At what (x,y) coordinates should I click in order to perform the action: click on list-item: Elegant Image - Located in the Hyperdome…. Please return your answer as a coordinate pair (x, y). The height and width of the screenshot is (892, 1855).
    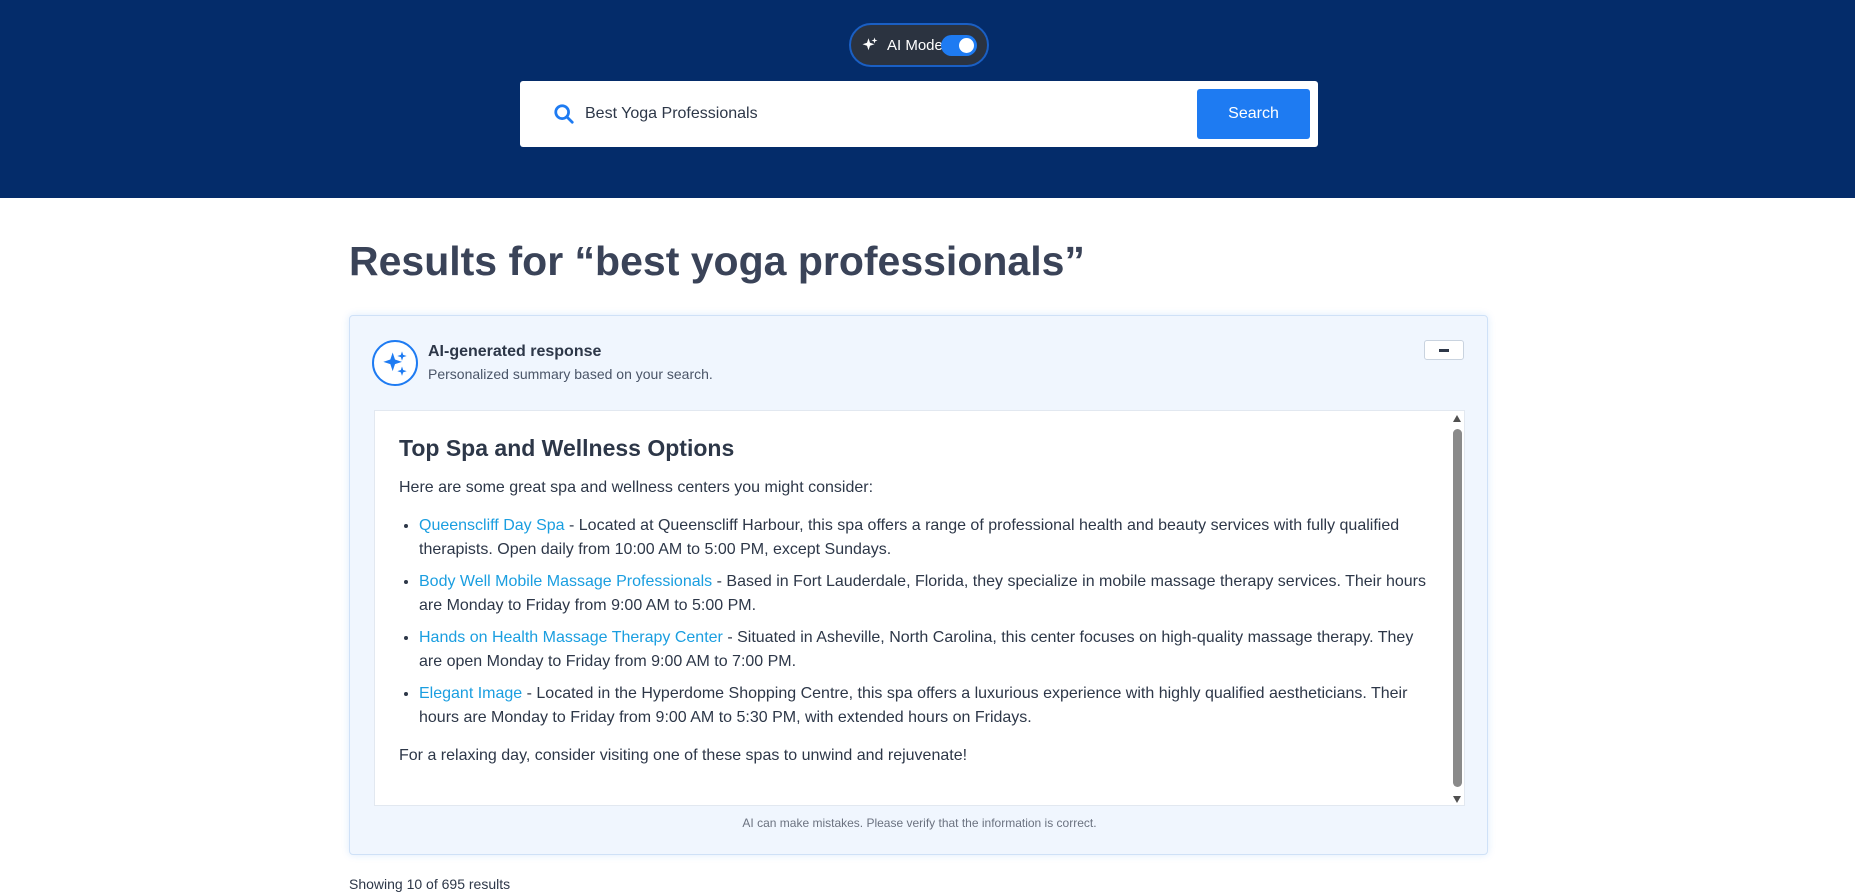
    Looking at the image, I should click on (924, 706).